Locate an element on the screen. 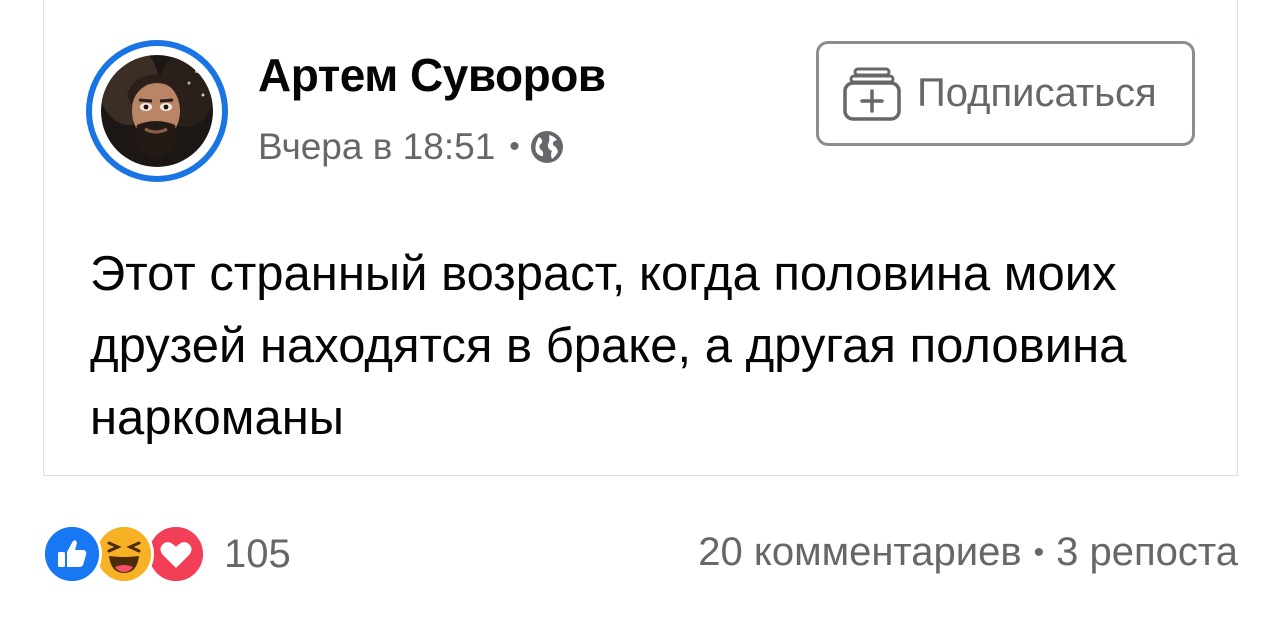  follow-button: Подписаться is located at coordinates (1005, 93).